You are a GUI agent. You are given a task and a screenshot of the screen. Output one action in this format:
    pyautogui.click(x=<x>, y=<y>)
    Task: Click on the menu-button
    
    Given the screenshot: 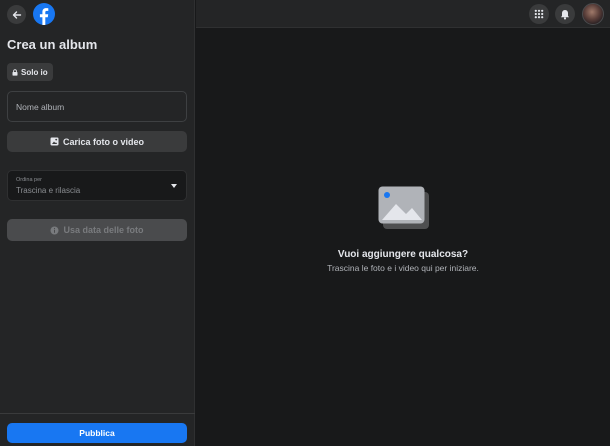 What is the action you would take?
    pyautogui.click(x=539, y=14)
    